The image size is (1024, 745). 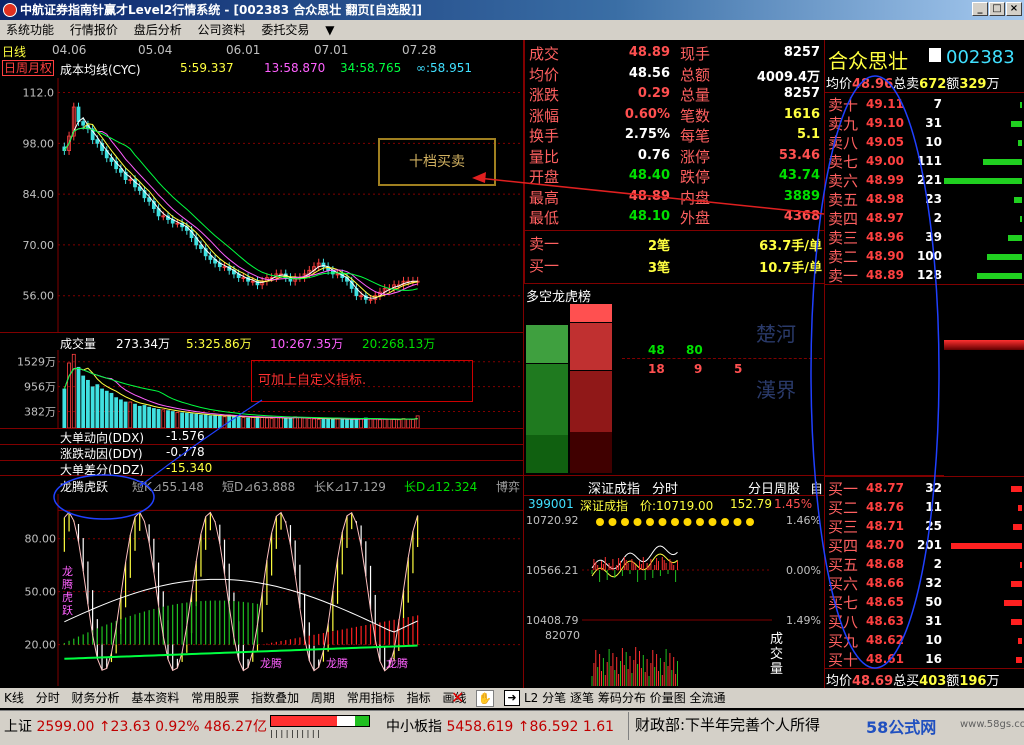 I want to click on menu-system: 系统功能, so click(x=30, y=30).